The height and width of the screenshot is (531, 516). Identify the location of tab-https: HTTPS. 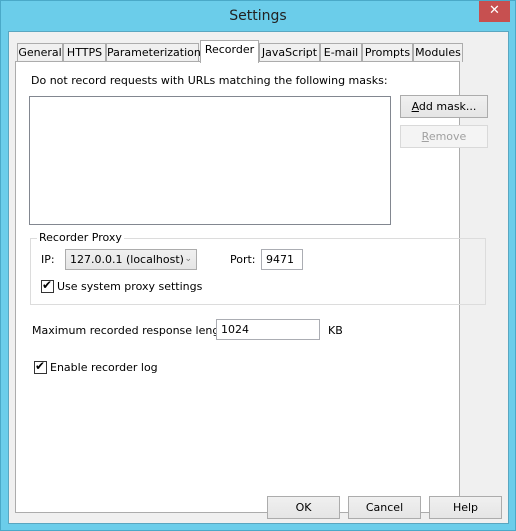
(84, 52).